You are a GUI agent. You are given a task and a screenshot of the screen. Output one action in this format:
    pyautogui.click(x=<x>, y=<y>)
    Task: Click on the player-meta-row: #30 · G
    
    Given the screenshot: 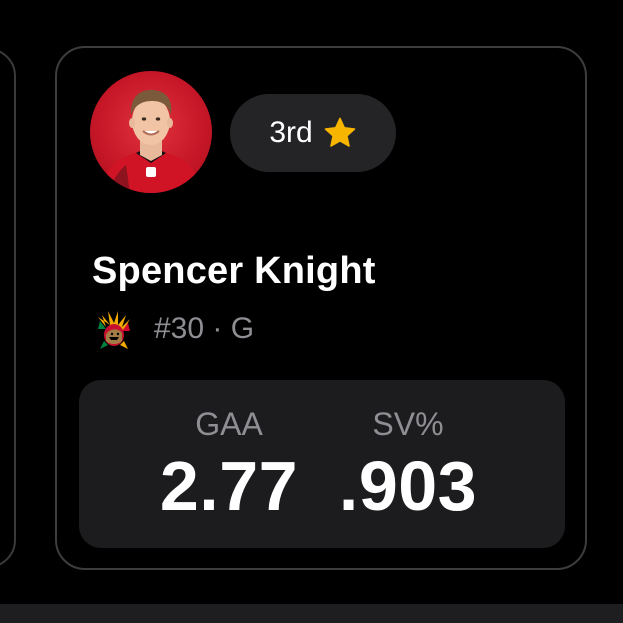 What is the action you would take?
    pyautogui.click(x=173, y=329)
    